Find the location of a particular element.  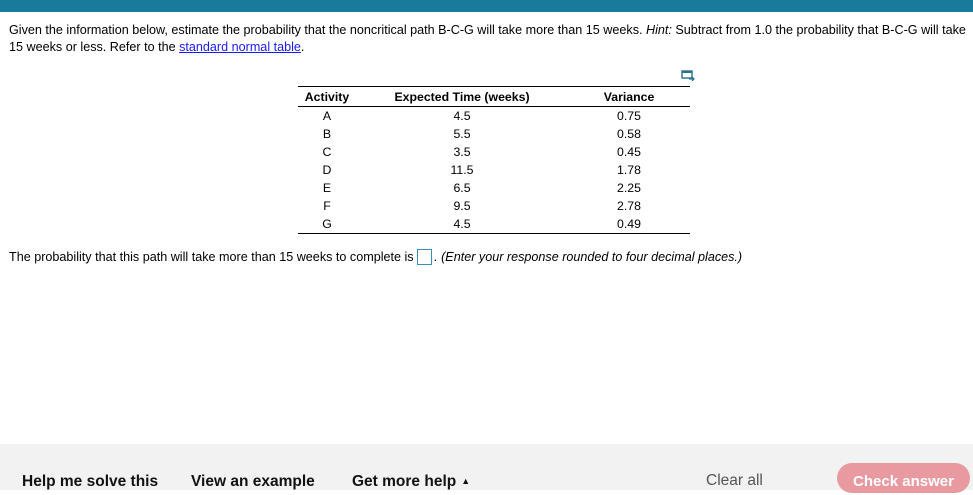

table-row: B 5.5 0.58 is located at coordinates (494, 134).